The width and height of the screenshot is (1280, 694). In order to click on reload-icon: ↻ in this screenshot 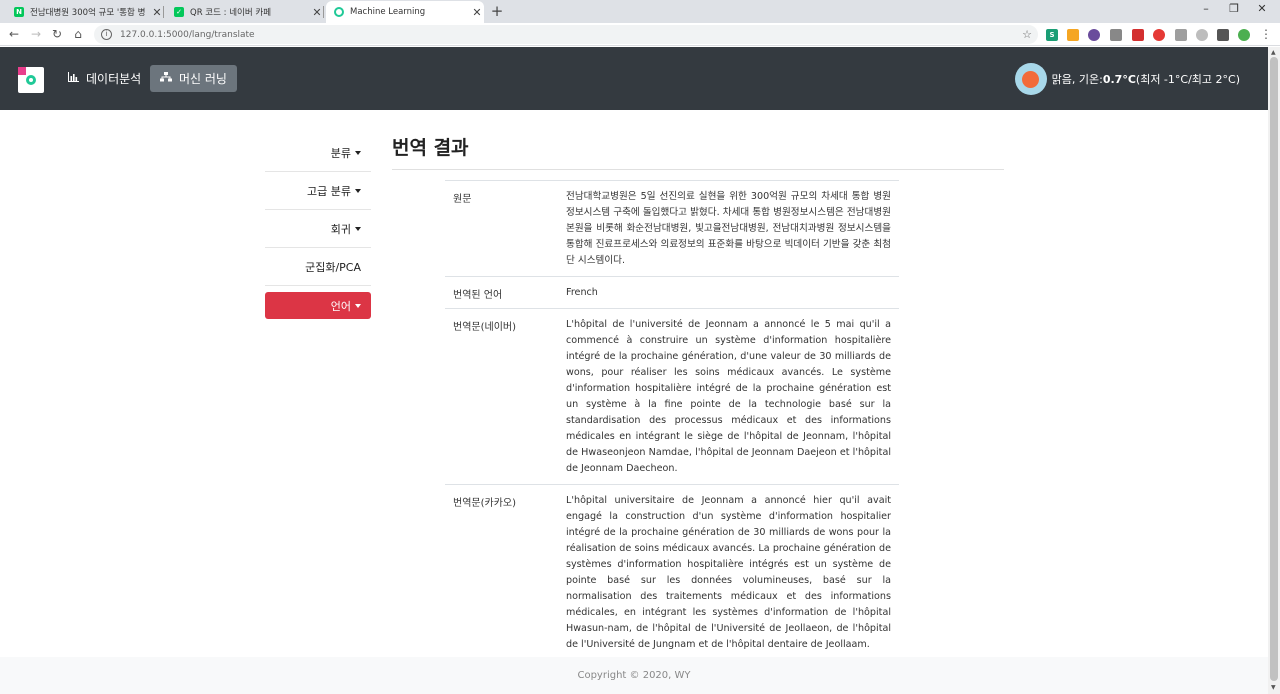, I will do `click(57, 34)`.